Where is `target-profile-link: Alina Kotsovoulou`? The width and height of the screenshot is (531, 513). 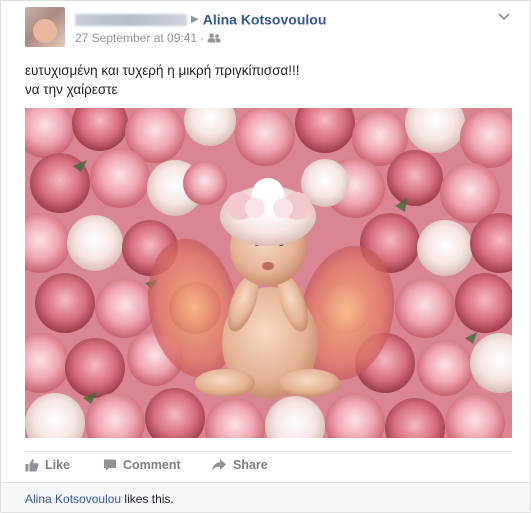
target-profile-link: Alina Kotsovoulou is located at coordinates (265, 20).